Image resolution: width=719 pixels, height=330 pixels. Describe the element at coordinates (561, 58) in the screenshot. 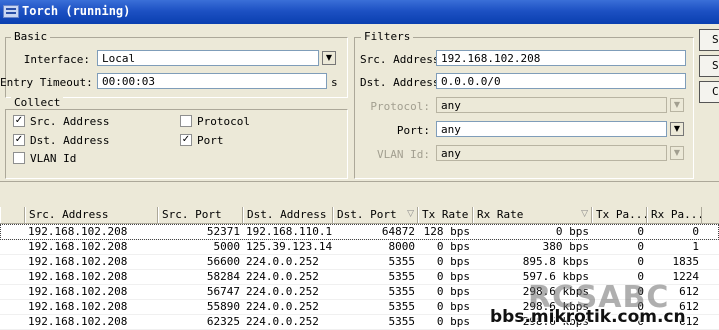

I see `filter-src-address-input: 192.168.102.208` at that location.